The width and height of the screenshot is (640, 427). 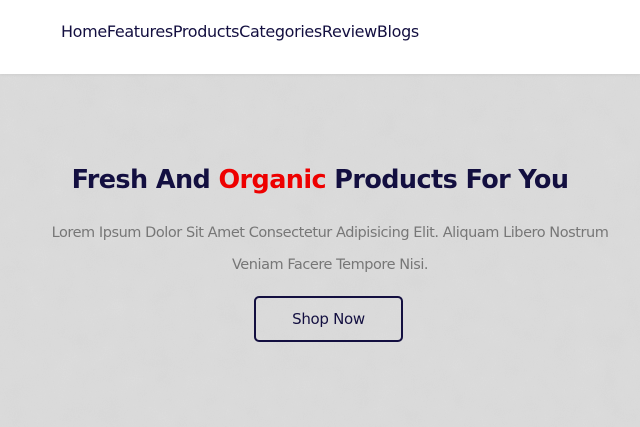 I want to click on nav-link-categories: Categories, so click(x=280, y=32).